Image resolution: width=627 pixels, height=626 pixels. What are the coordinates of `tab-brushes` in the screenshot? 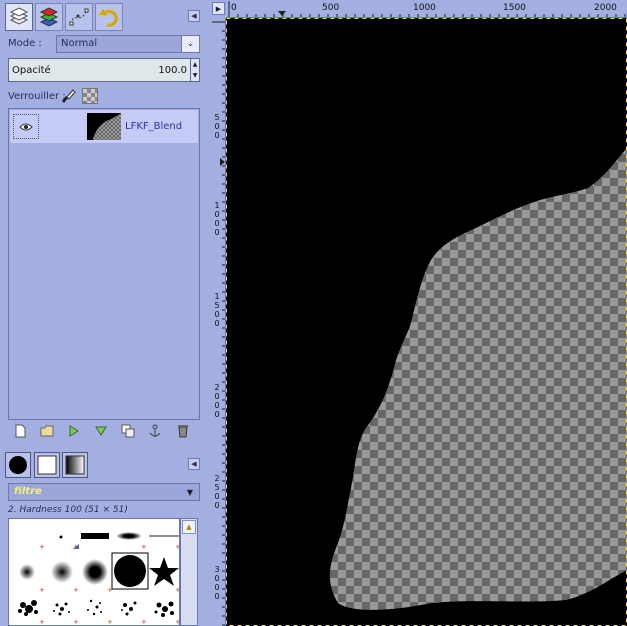 It's located at (18, 465).